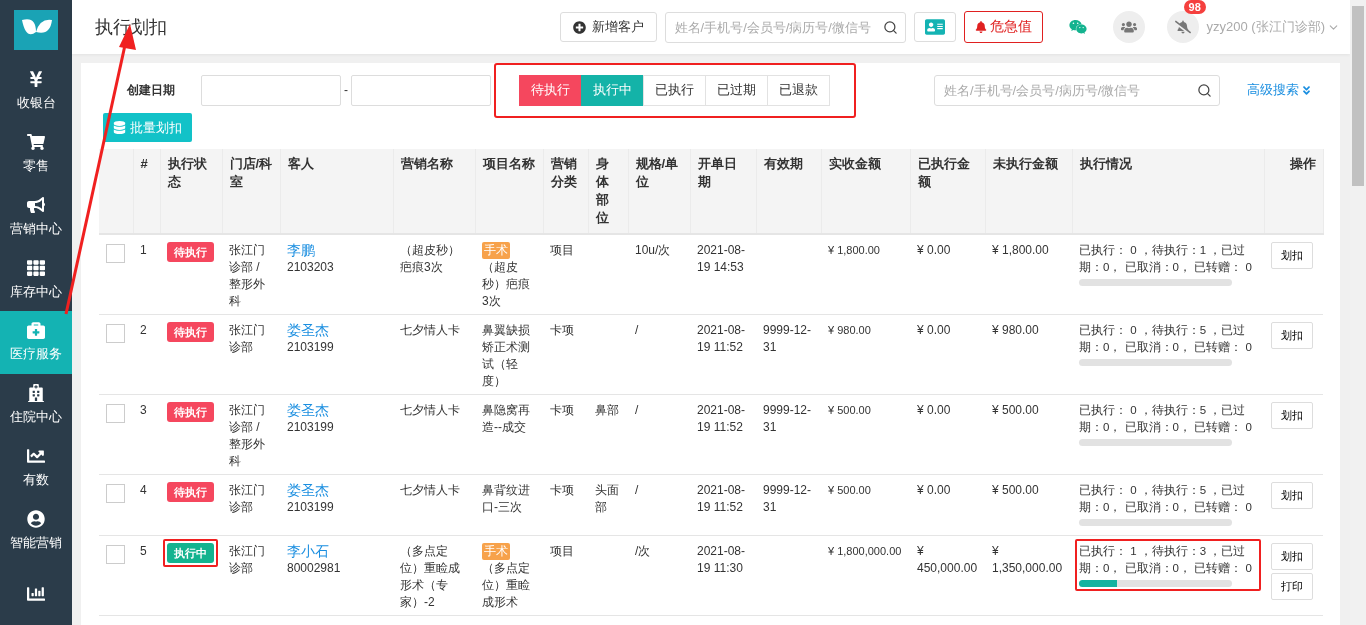 This screenshot has height=625, width=1366. Describe the element at coordinates (336, 250) in the screenshot. I see `customer-link: 李鹏` at that location.